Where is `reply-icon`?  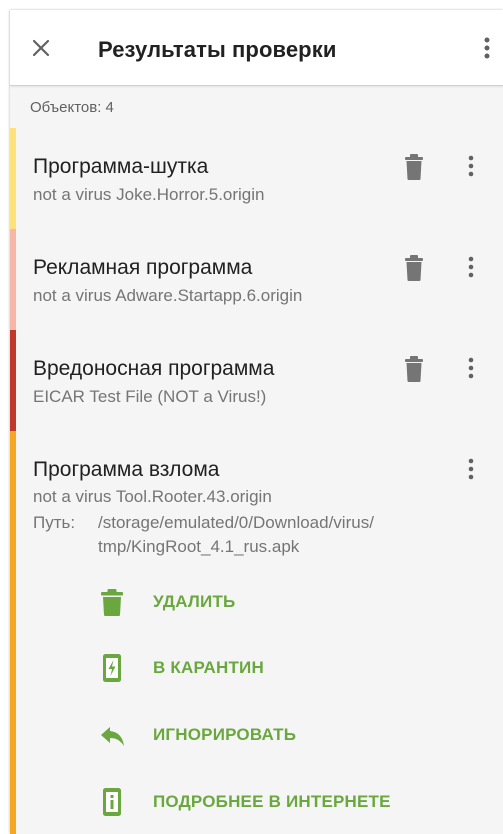
reply-icon is located at coordinates (112, 736).